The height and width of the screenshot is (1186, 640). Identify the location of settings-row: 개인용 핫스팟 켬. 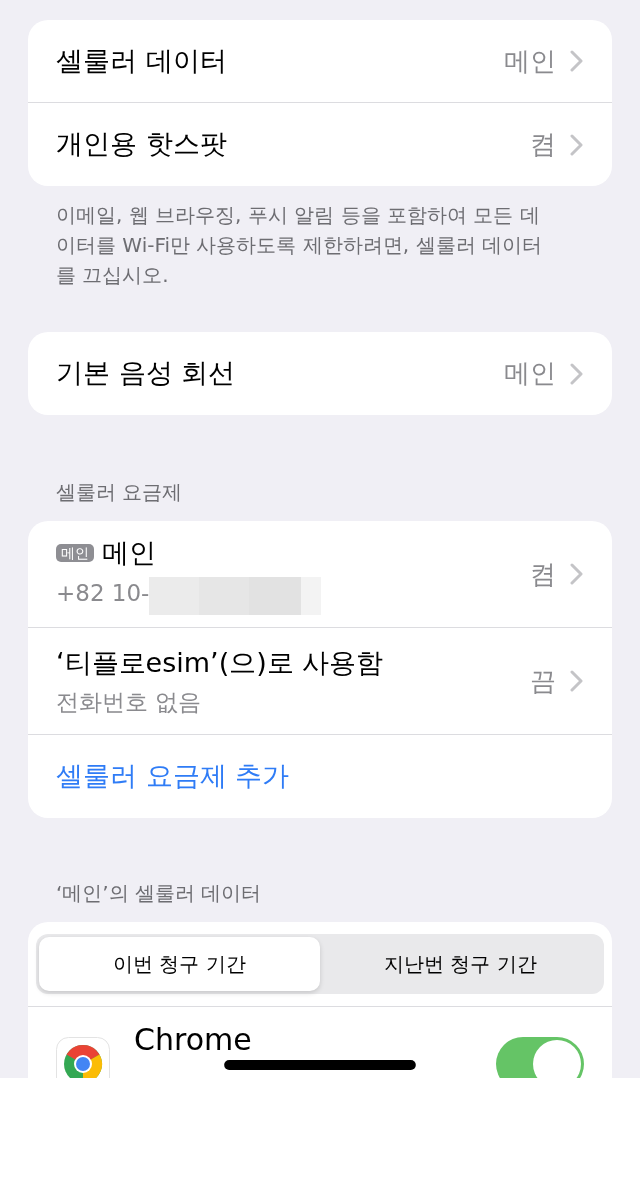
(320, 144).